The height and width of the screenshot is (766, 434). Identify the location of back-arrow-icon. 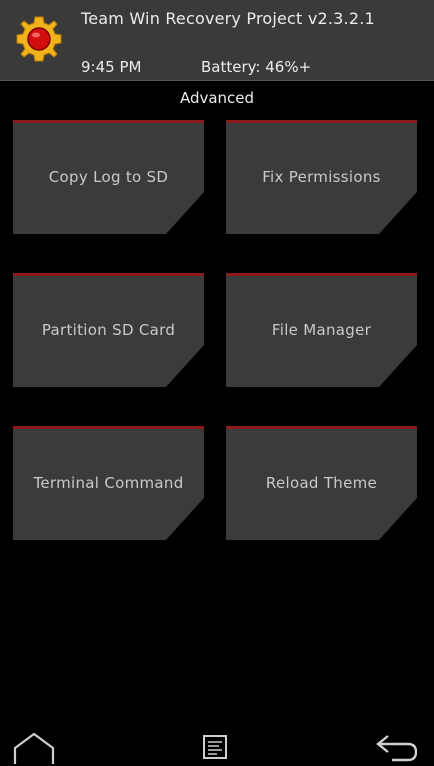
(397, 748).